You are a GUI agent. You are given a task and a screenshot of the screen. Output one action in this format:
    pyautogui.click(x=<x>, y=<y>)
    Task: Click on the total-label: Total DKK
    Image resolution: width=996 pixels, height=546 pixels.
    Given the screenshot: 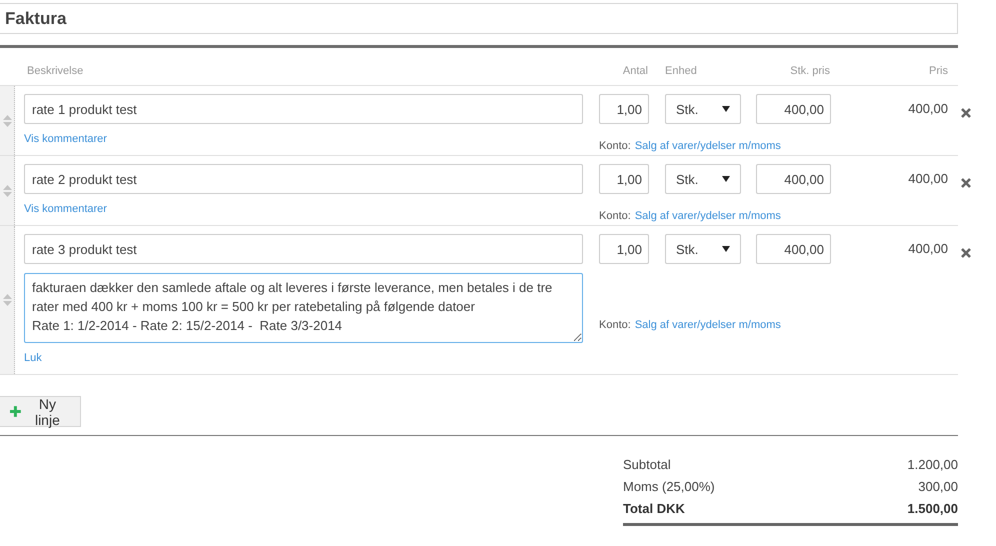 What is the action you would take?
    pyautogui.click(x=654, y=509)
    